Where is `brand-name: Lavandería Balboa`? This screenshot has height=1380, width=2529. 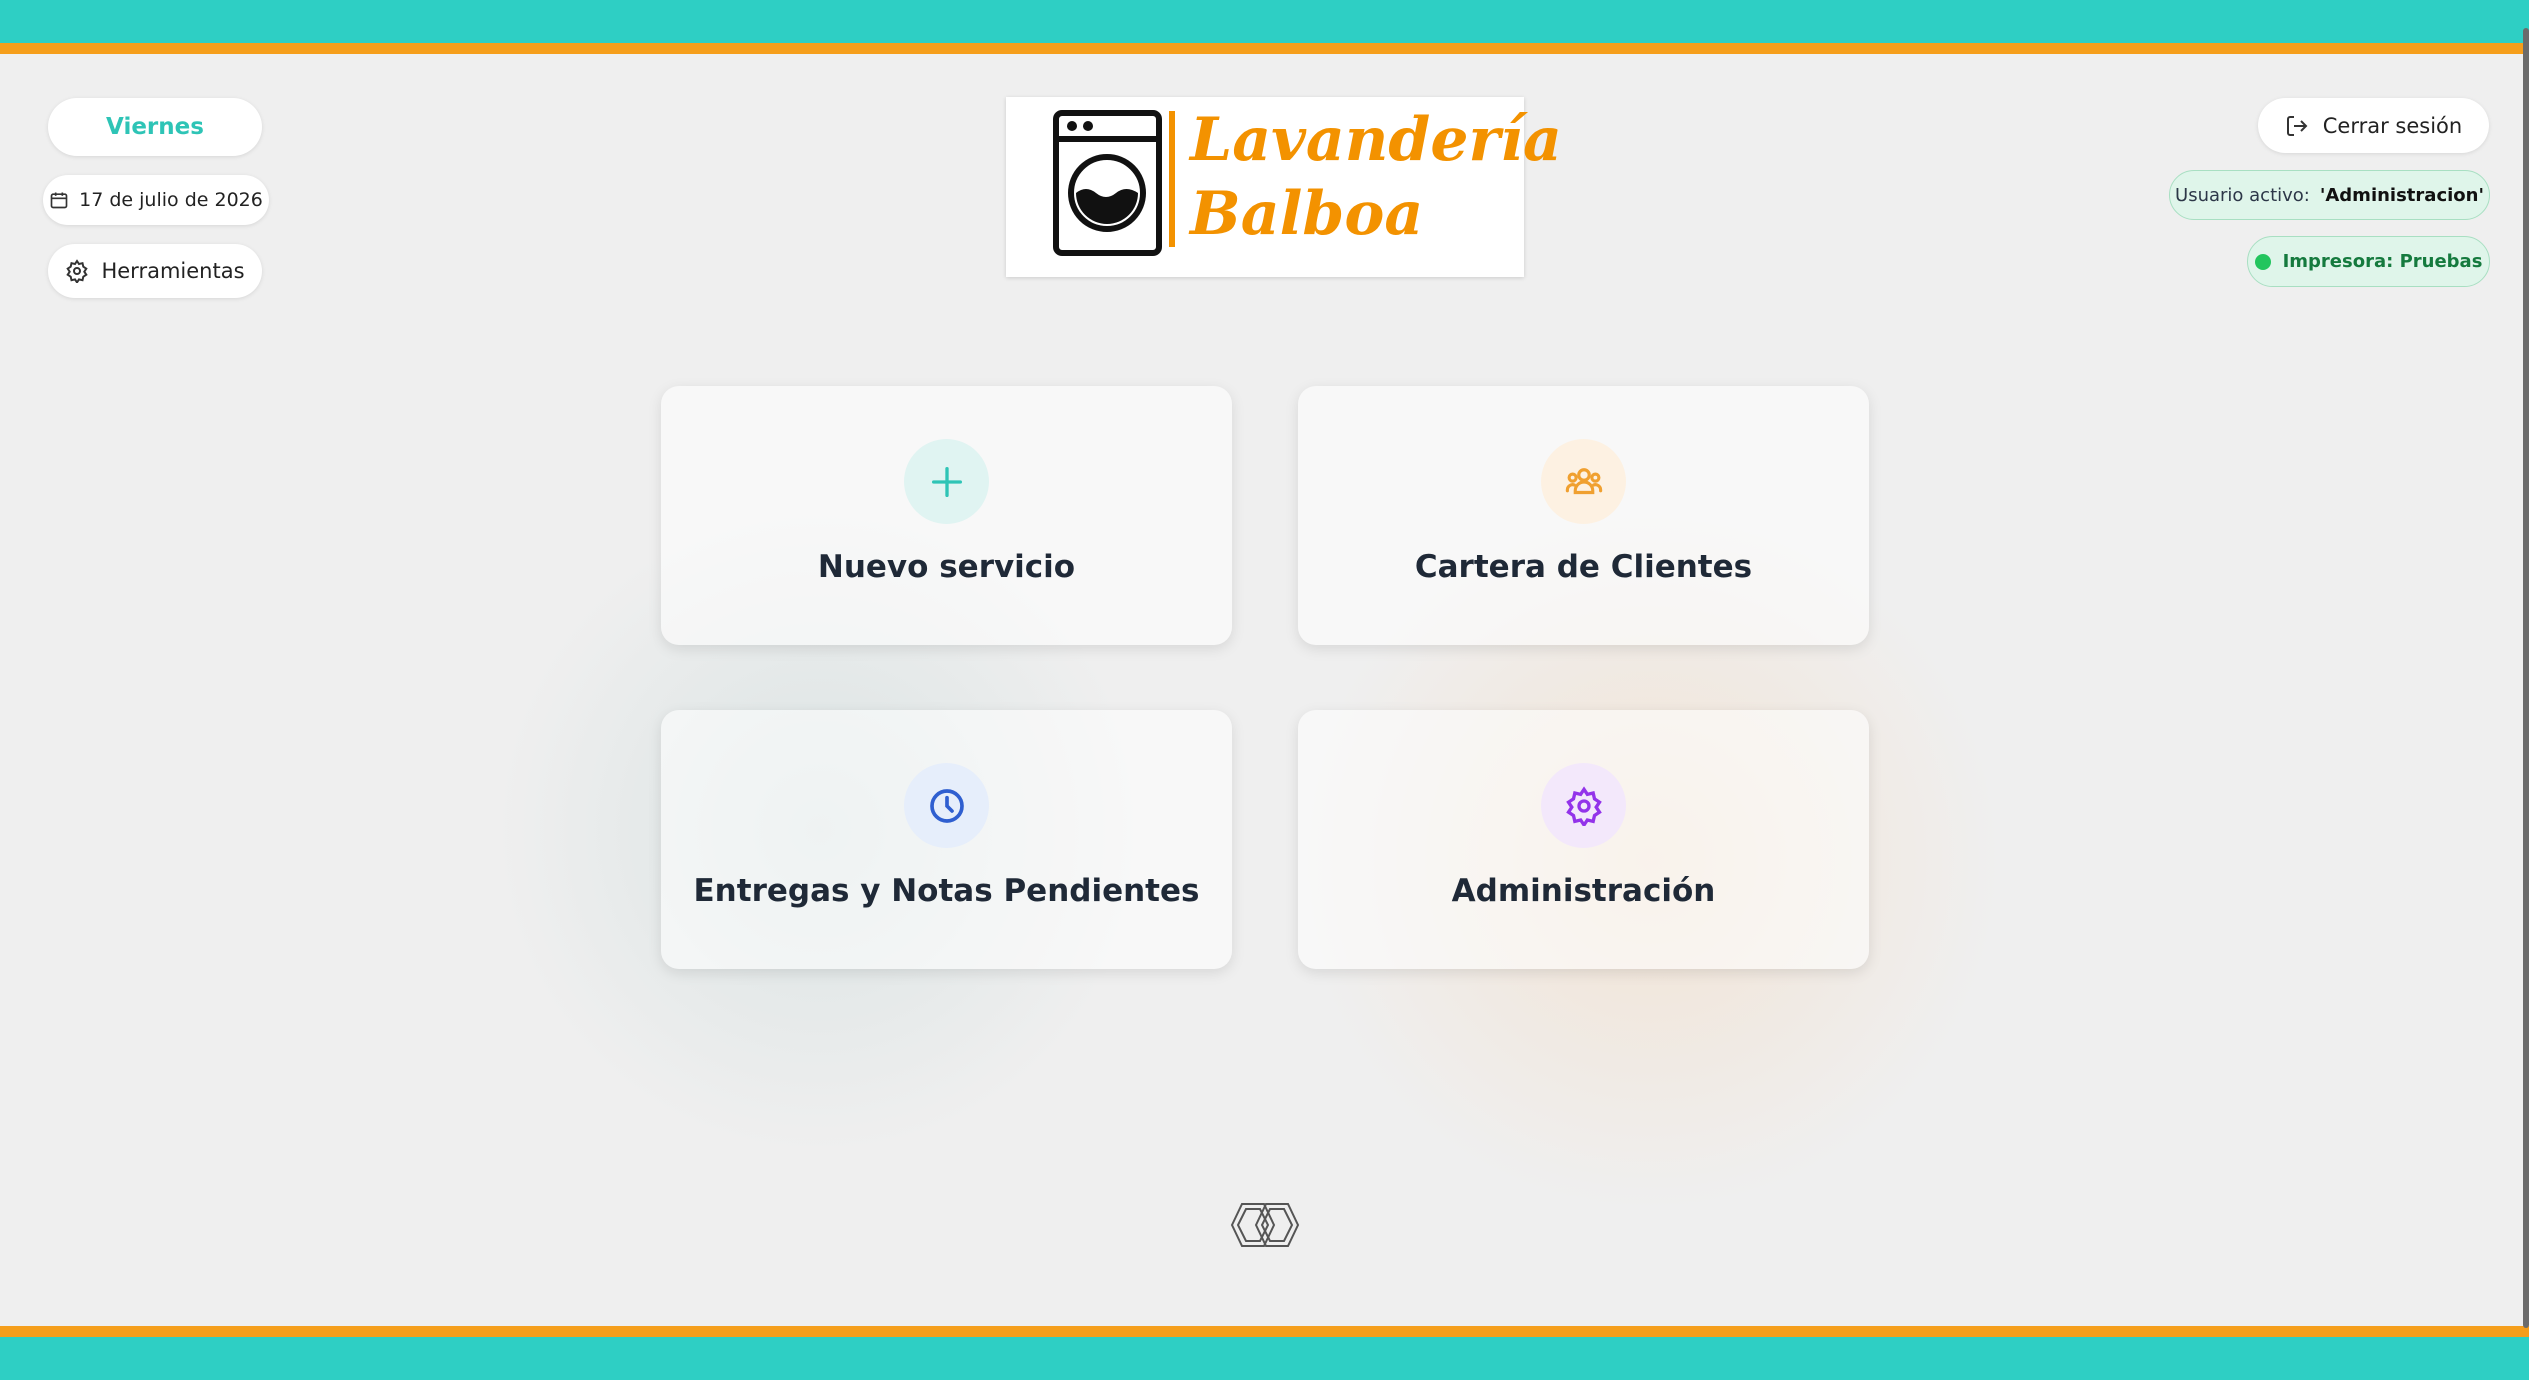
brand-name: Lavandería Balboa is located at coordinates (1376, 177).